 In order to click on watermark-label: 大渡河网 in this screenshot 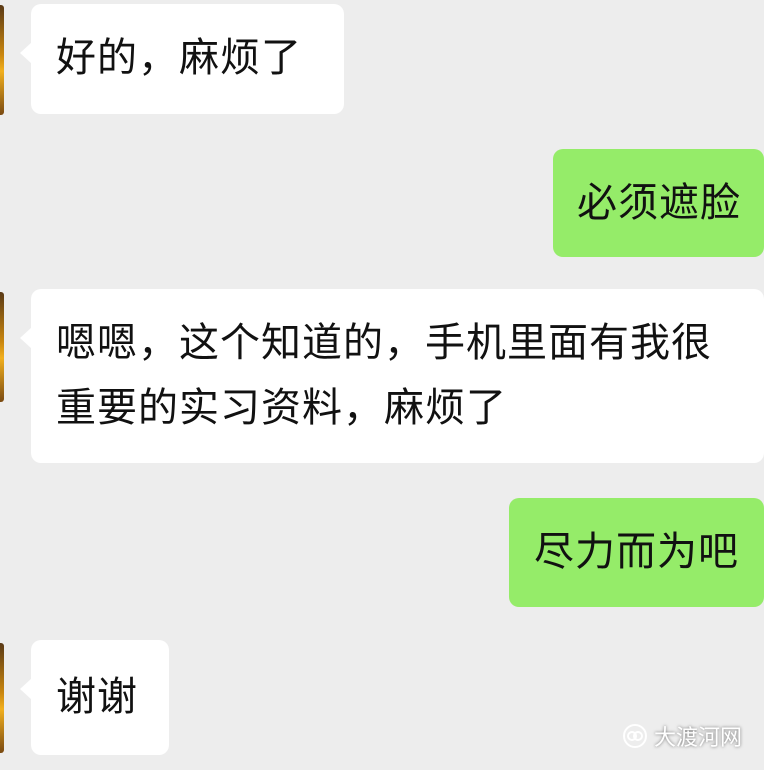, I will do `click(697, 738)`.